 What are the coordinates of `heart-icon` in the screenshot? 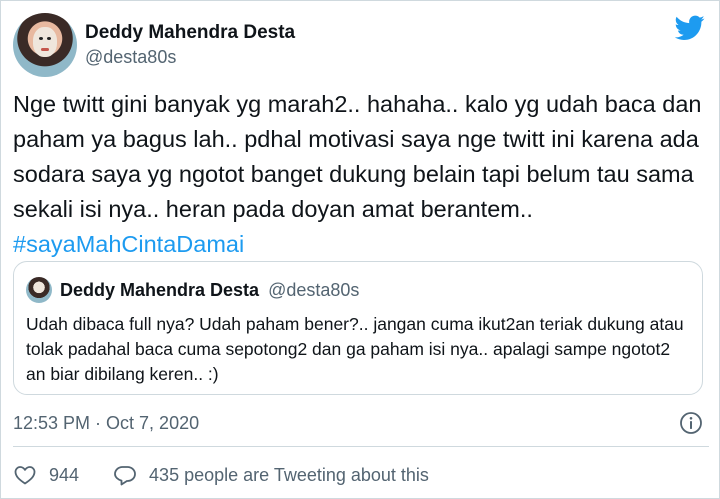 It's located at (25, 475).